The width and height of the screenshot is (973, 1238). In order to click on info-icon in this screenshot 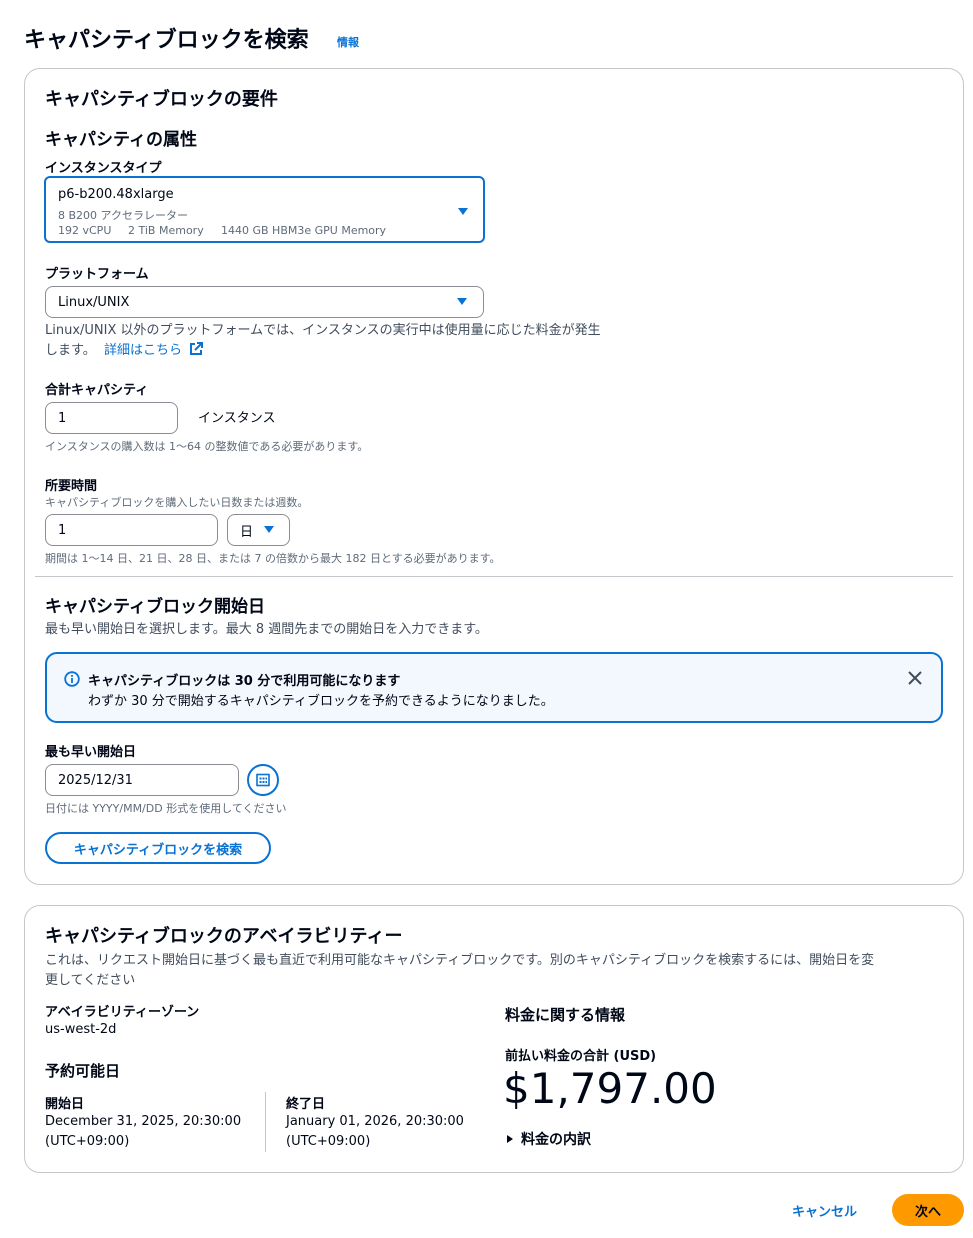, I will do `click(72, 679)`.